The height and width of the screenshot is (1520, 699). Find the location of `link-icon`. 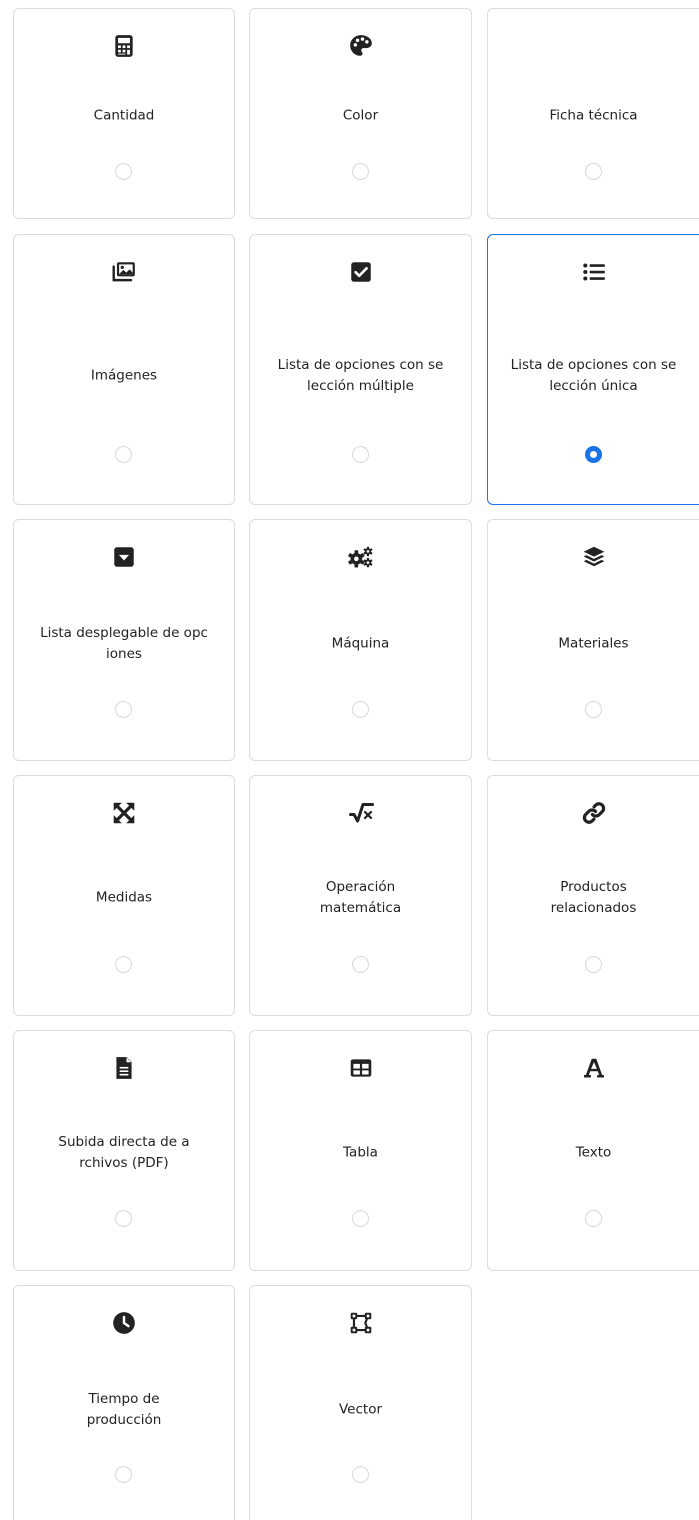

link-icon is located at coordinates (594, 813).